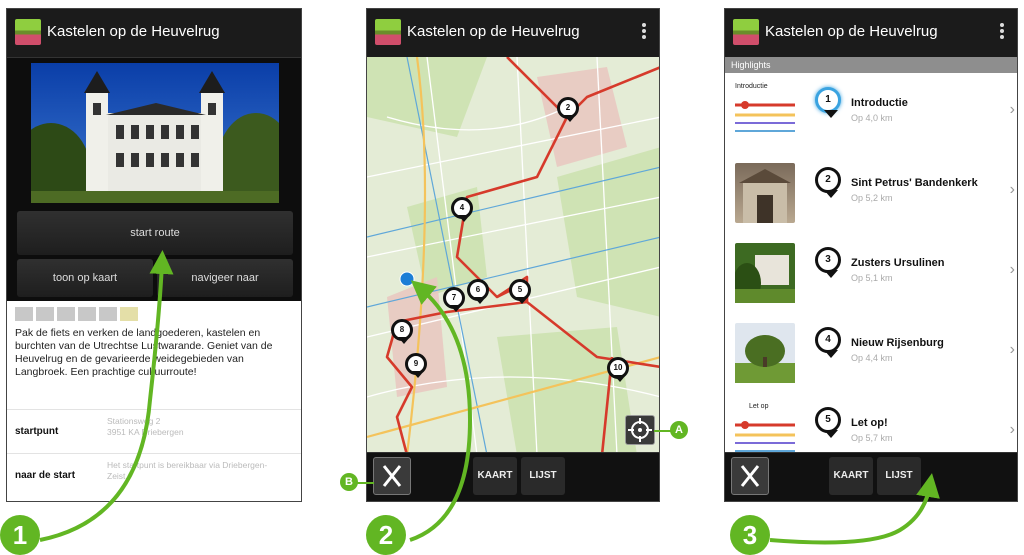 The image size is (1024, 555). Describe the element at coordinates (897, 343) in the screenshot. I see `item-title: Nieuw Rijsenburg` at that location.